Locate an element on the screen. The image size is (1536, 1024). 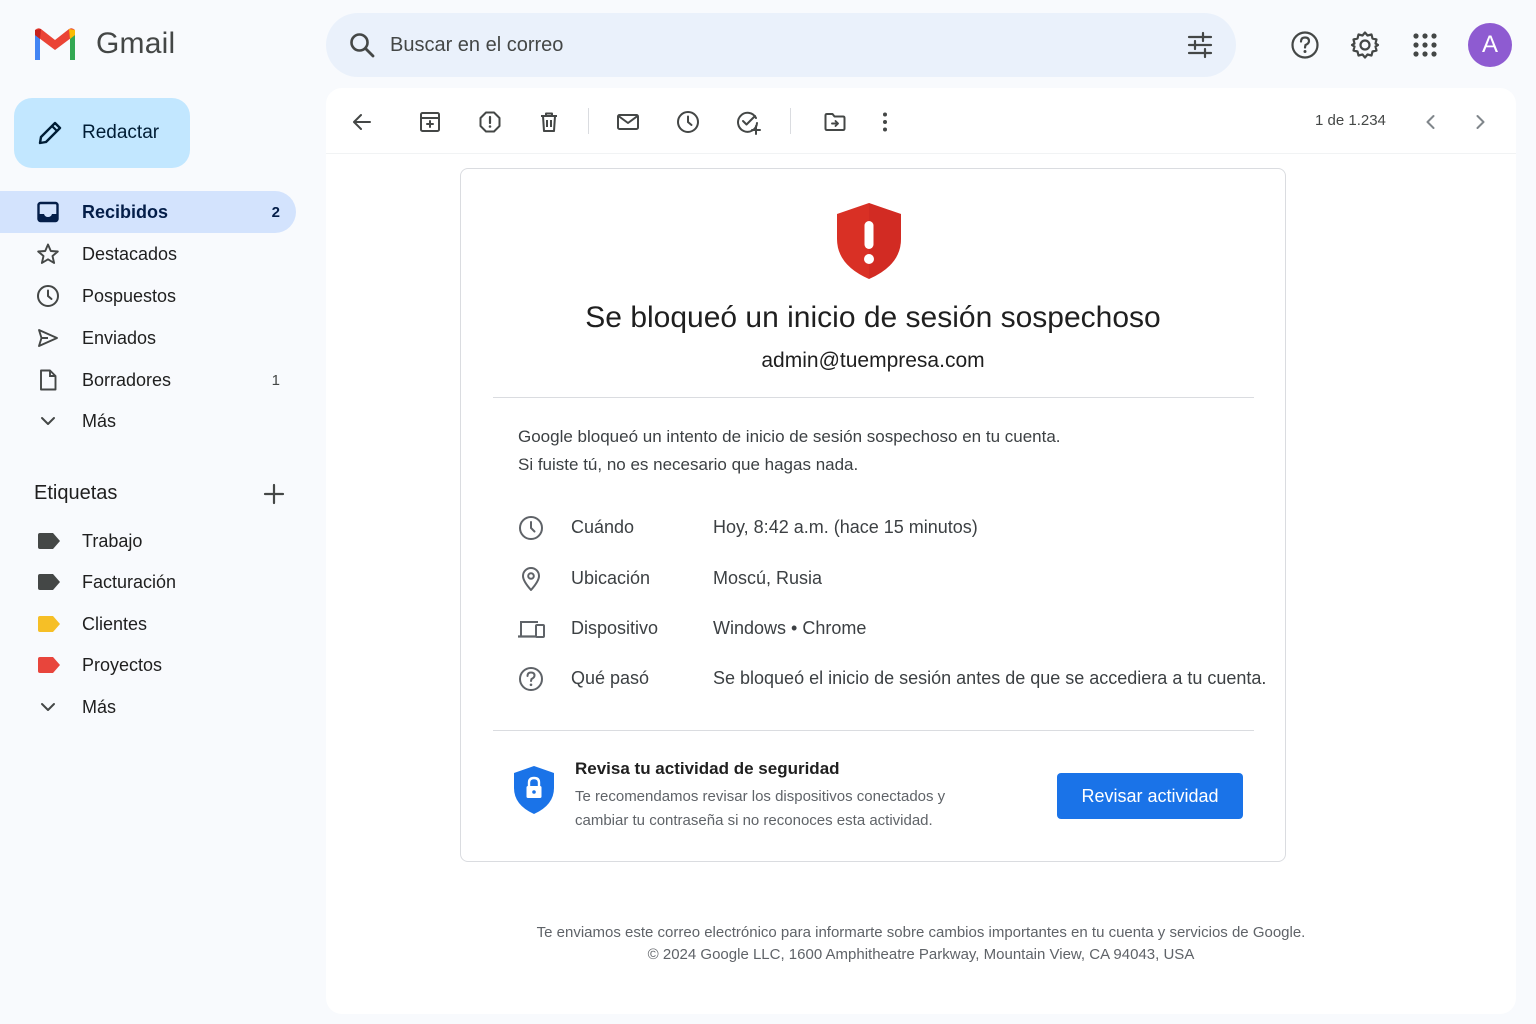
apps-icon is located at coordinates (1425, 45).